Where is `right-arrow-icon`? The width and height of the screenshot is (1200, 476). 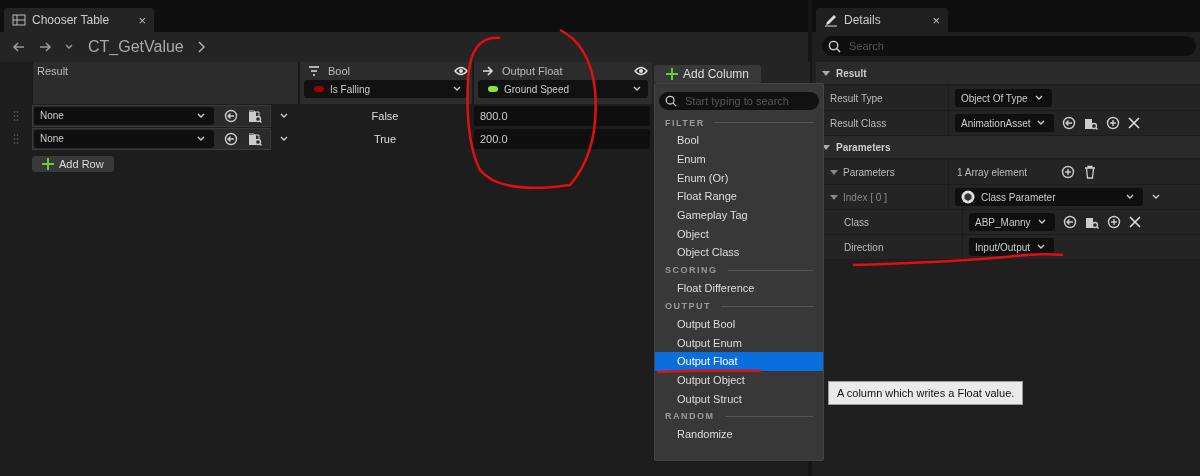 right-arrow-icon is located at coordinates (488, 71).